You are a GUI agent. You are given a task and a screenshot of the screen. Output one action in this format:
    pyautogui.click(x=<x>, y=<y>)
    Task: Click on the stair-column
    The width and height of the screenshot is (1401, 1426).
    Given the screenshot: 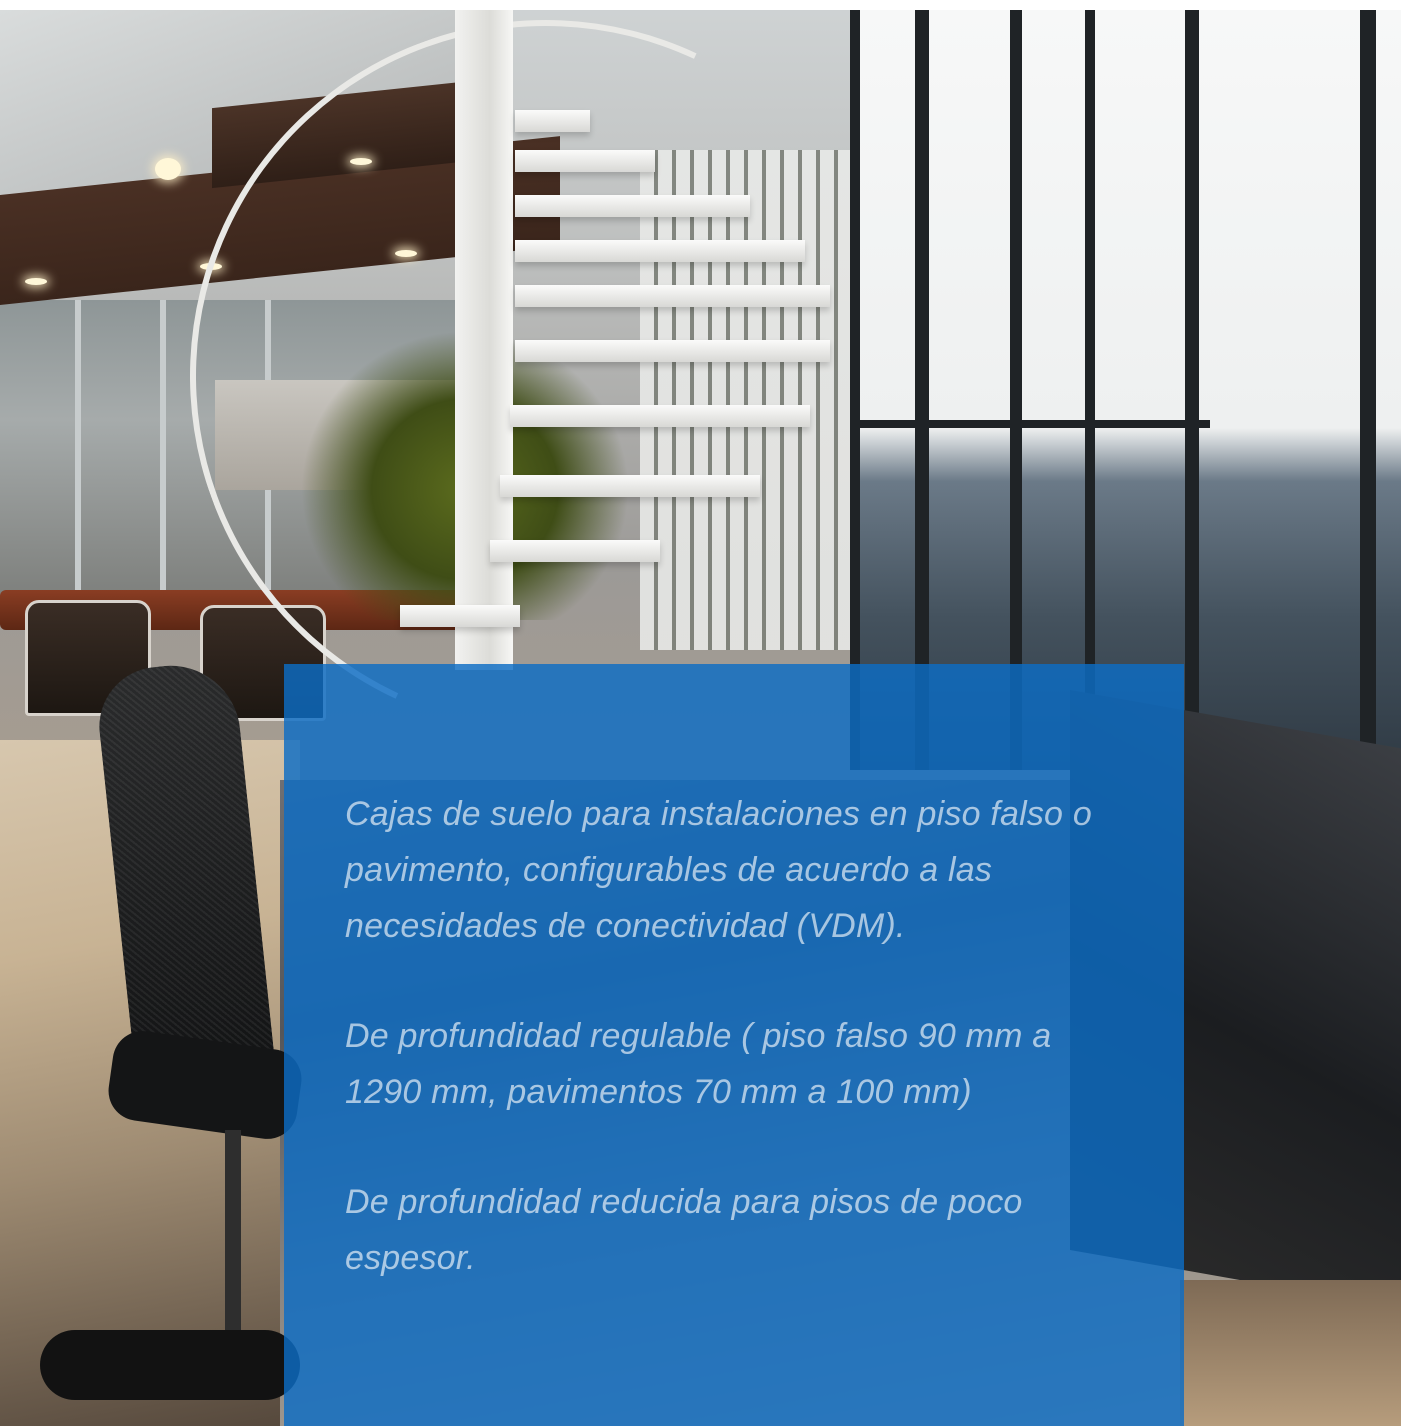 What is the action you would take?
    pyautogui.click(x=484, y=340)
    